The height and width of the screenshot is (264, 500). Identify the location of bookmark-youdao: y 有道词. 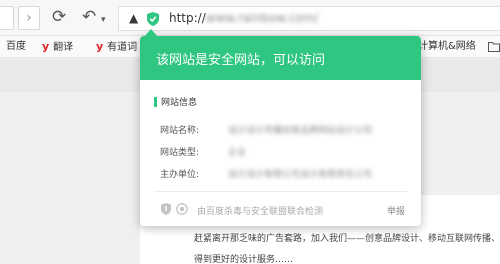
(116, 47).